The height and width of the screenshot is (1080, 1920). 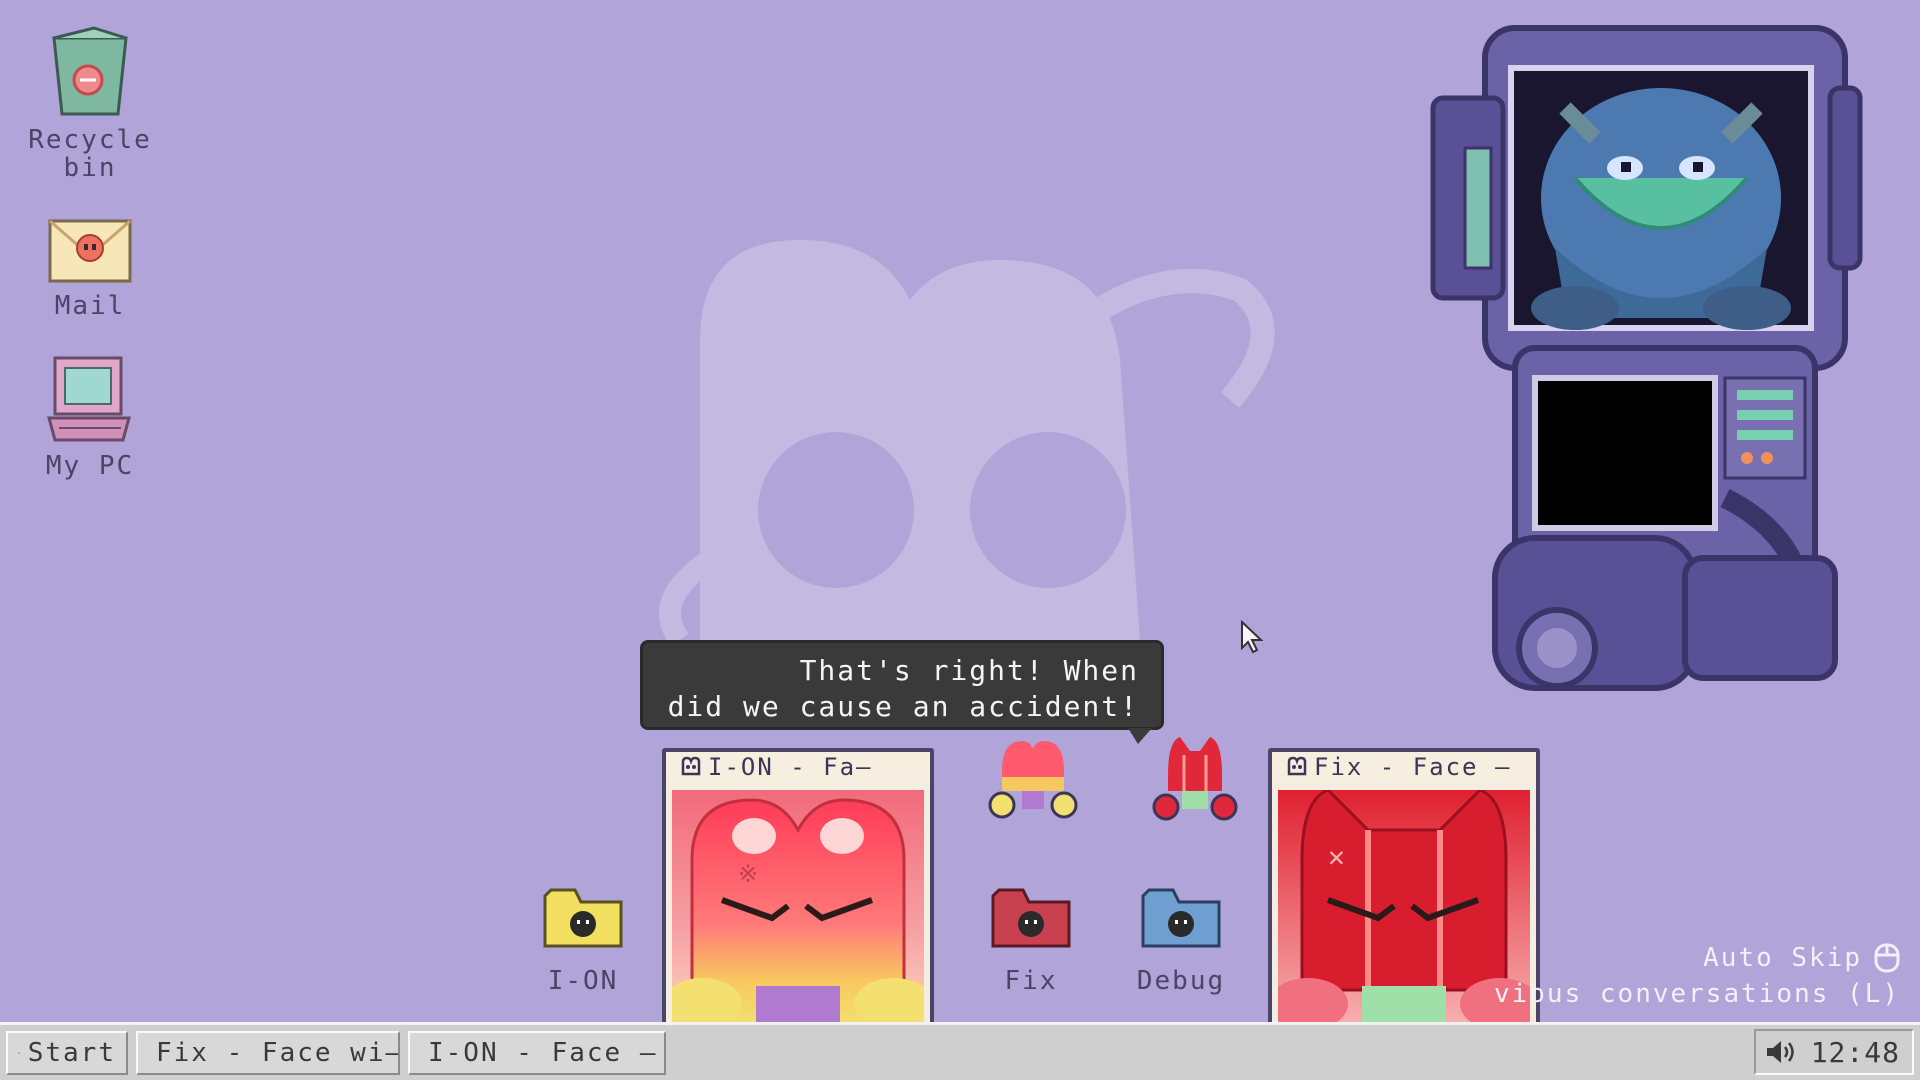 What do you see at coordinates (1782, 958) in the screenshot?
I see `auto-skip-label: Auto Skip` at bounding box center [1782, 958].